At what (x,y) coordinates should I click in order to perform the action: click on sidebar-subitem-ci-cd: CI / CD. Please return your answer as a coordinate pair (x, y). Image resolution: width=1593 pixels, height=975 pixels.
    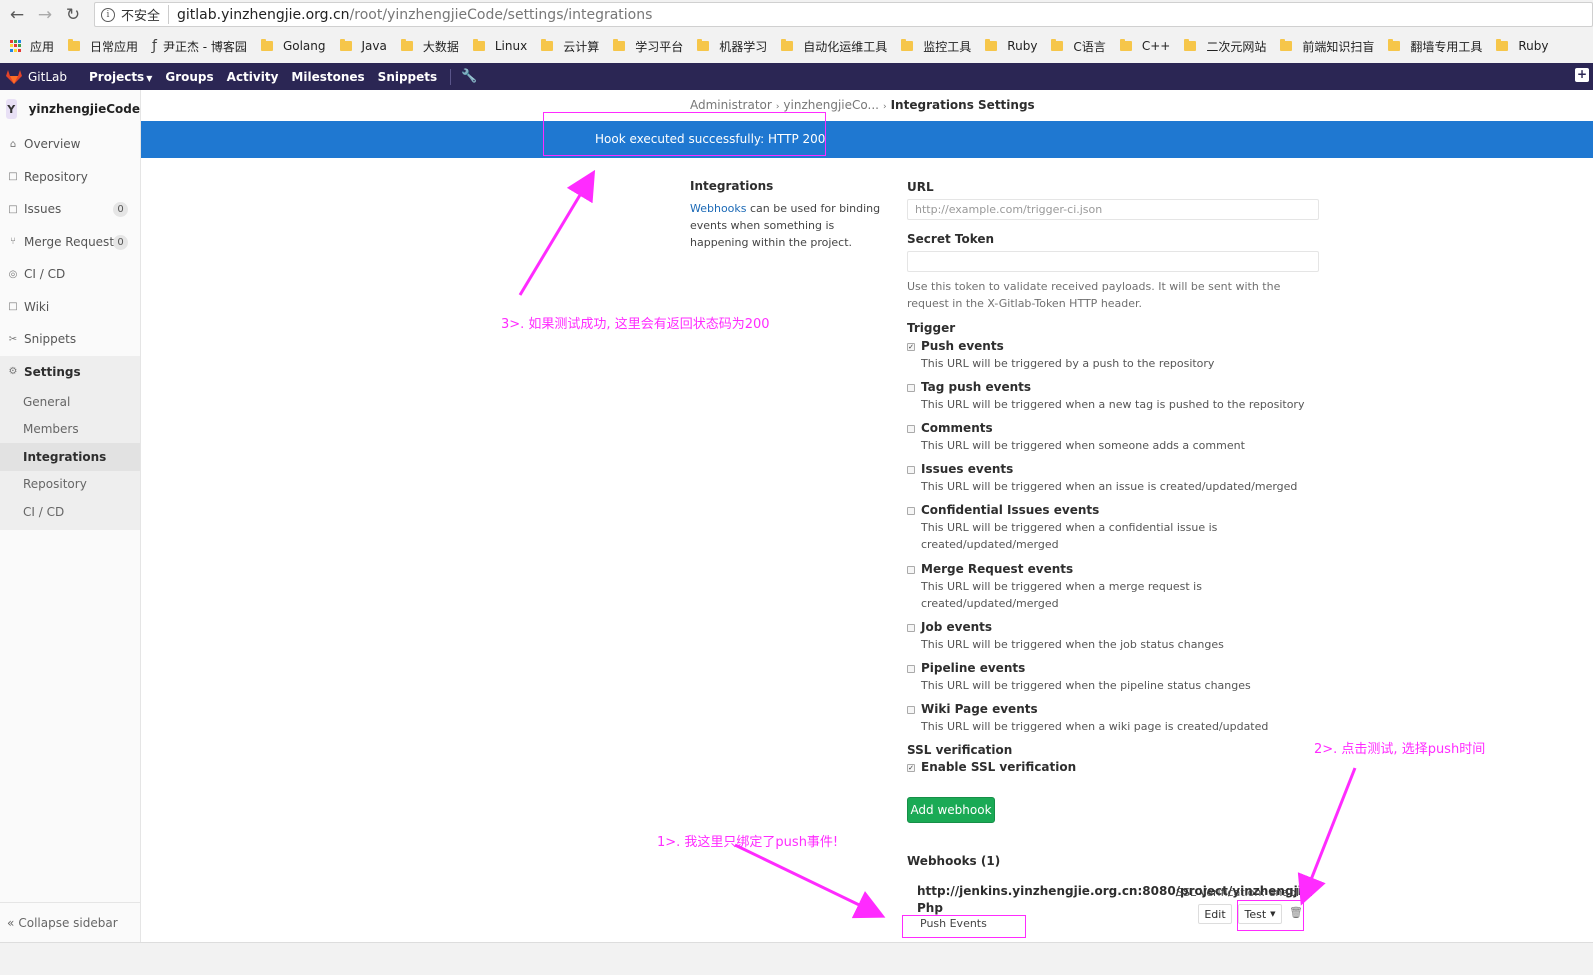
    Looking at the image, I should click on (70, 512).